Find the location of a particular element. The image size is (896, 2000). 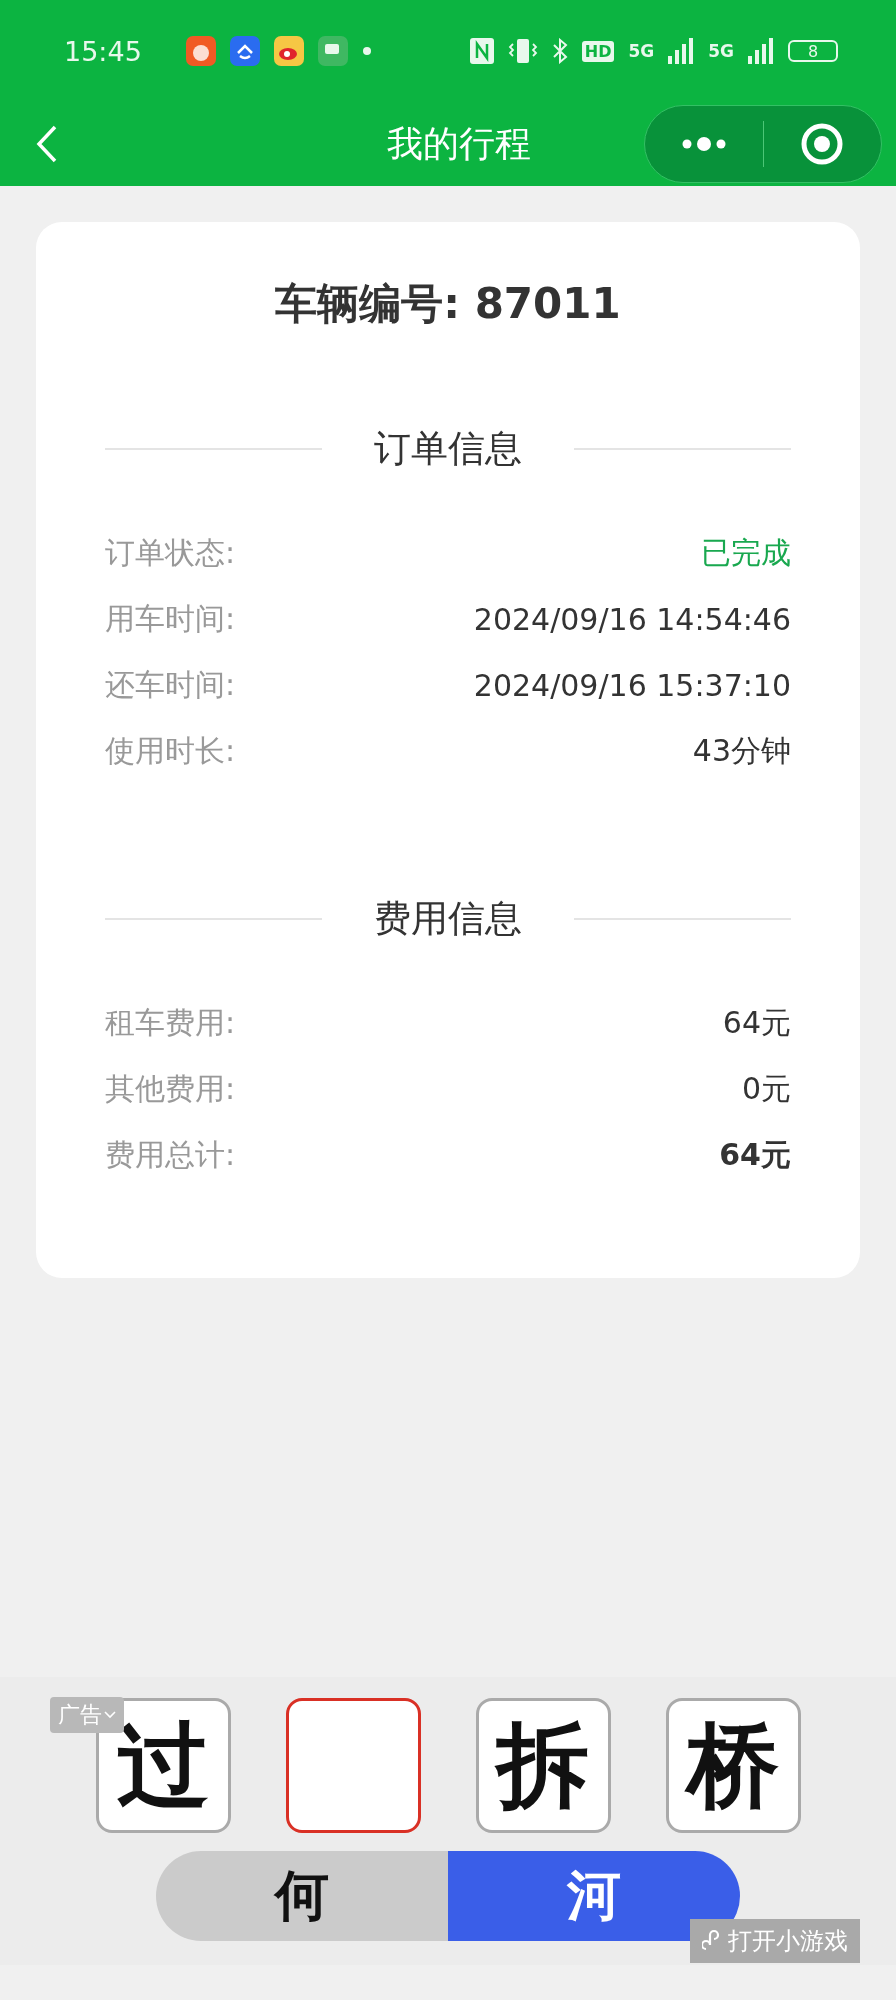

field-value: 0元 is located at coordinates (766, 1088).